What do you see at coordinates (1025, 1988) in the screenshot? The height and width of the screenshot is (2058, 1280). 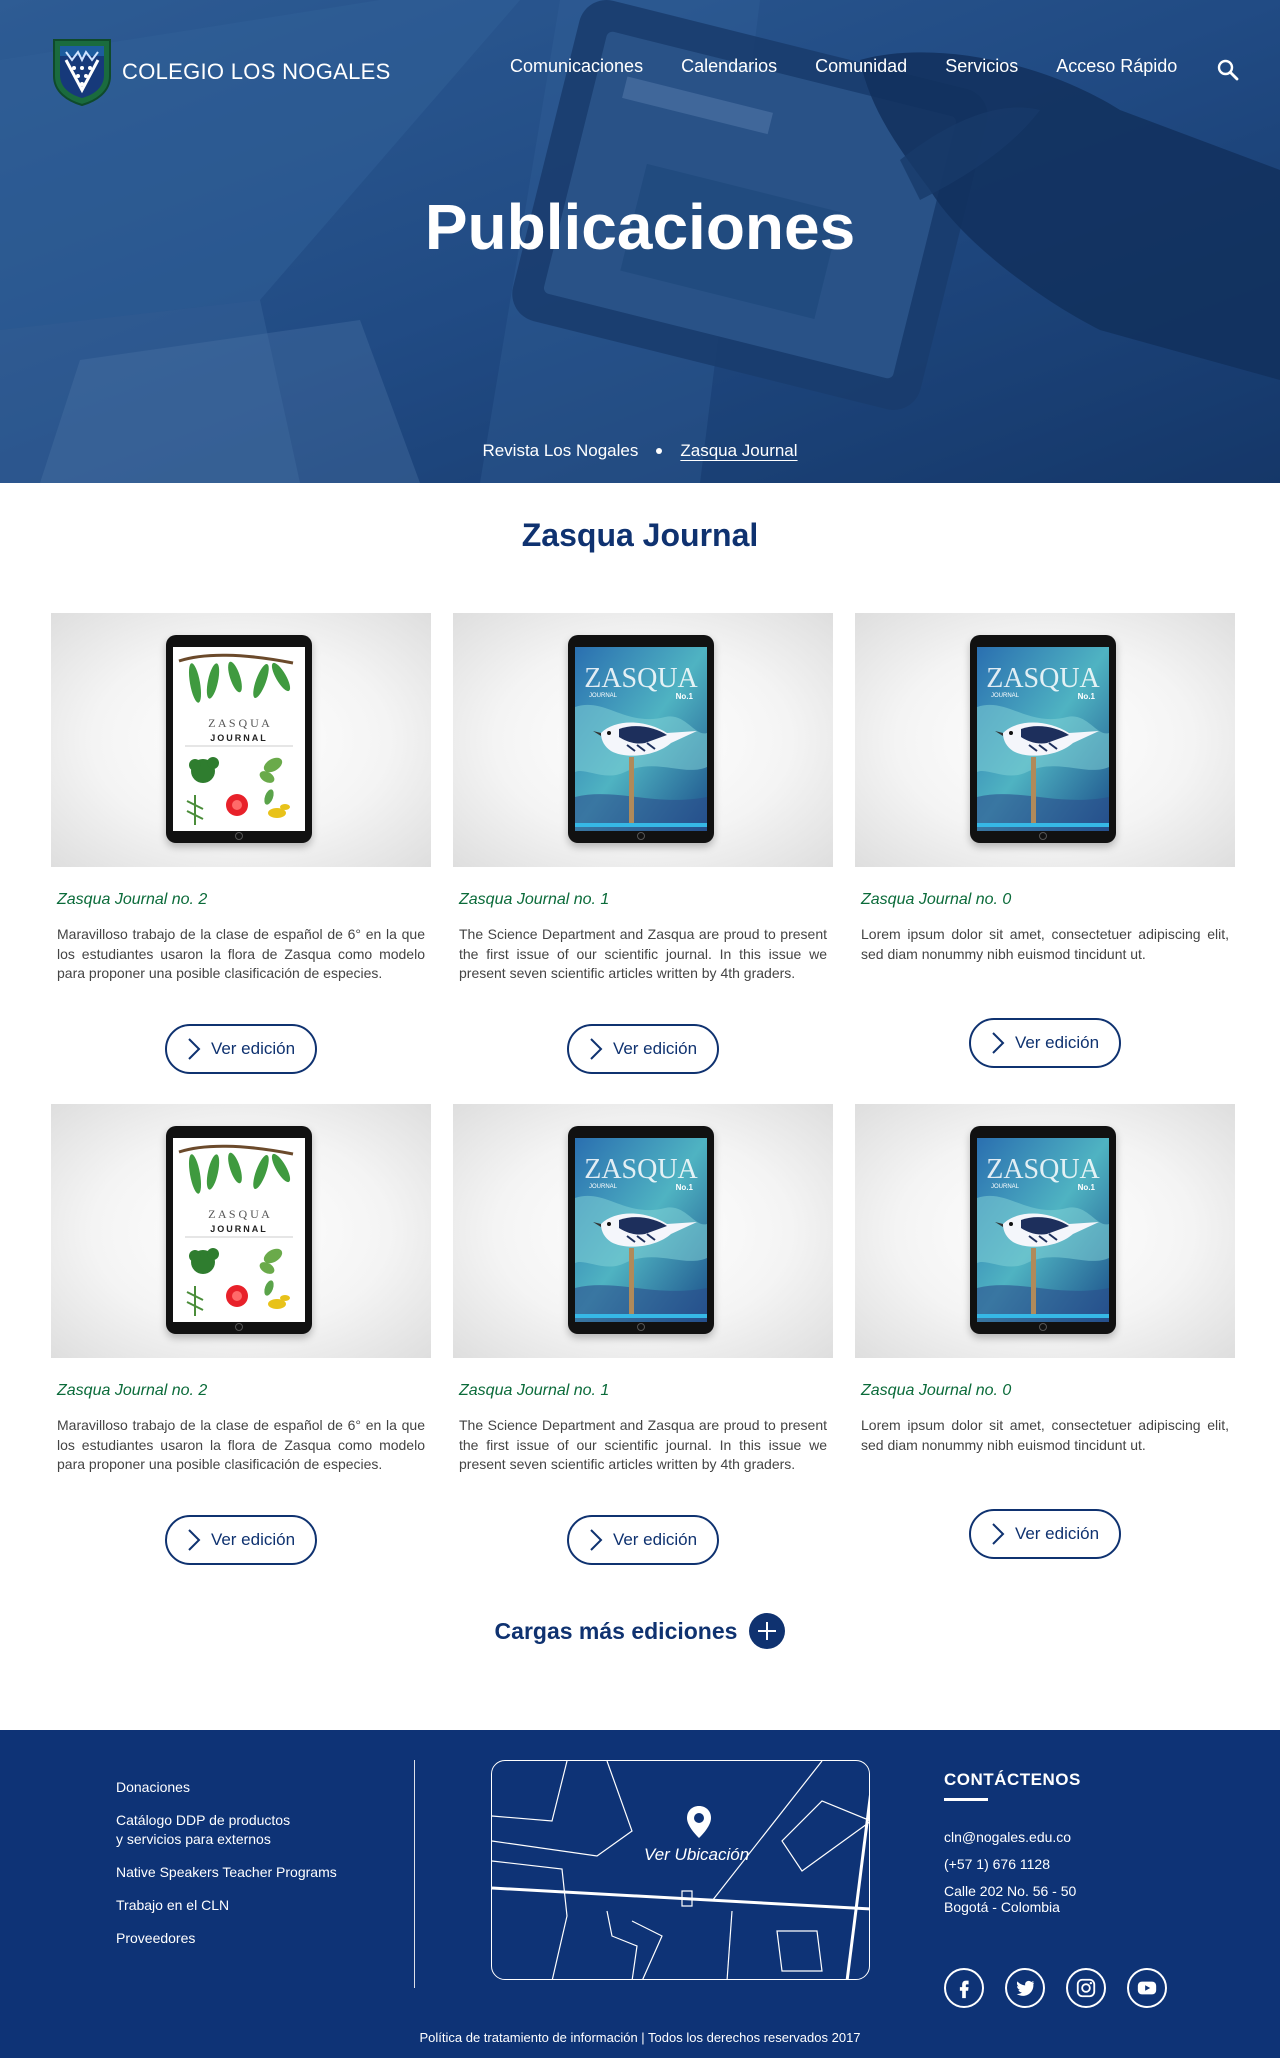 I see `twitter-icon` at bounding box center [1025, 1988].